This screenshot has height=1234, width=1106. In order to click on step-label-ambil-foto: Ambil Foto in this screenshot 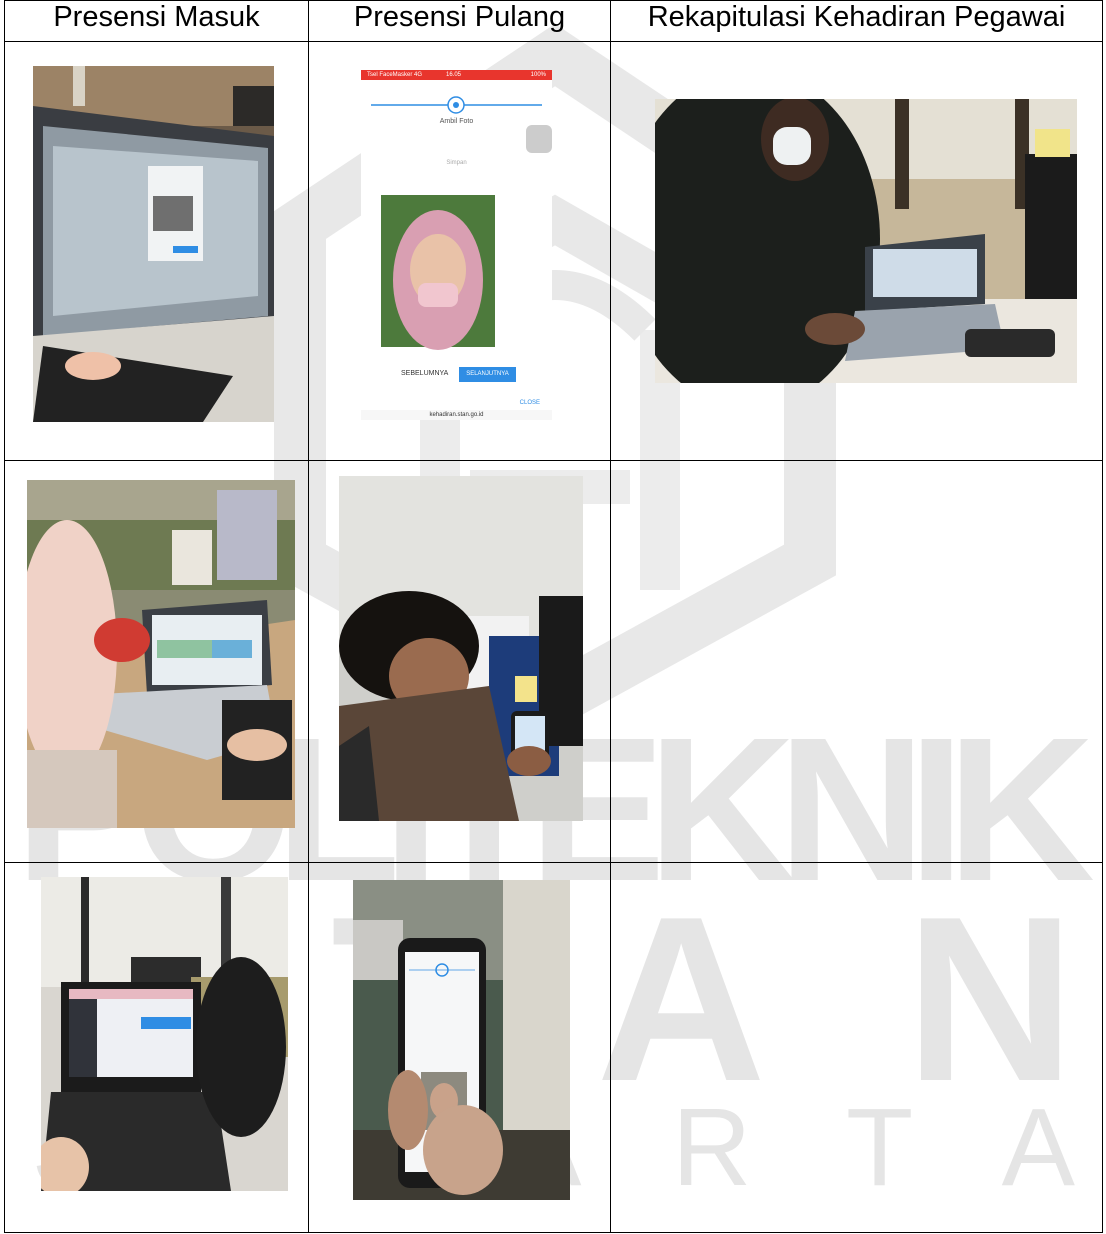, I will do `click(456, 121)`.